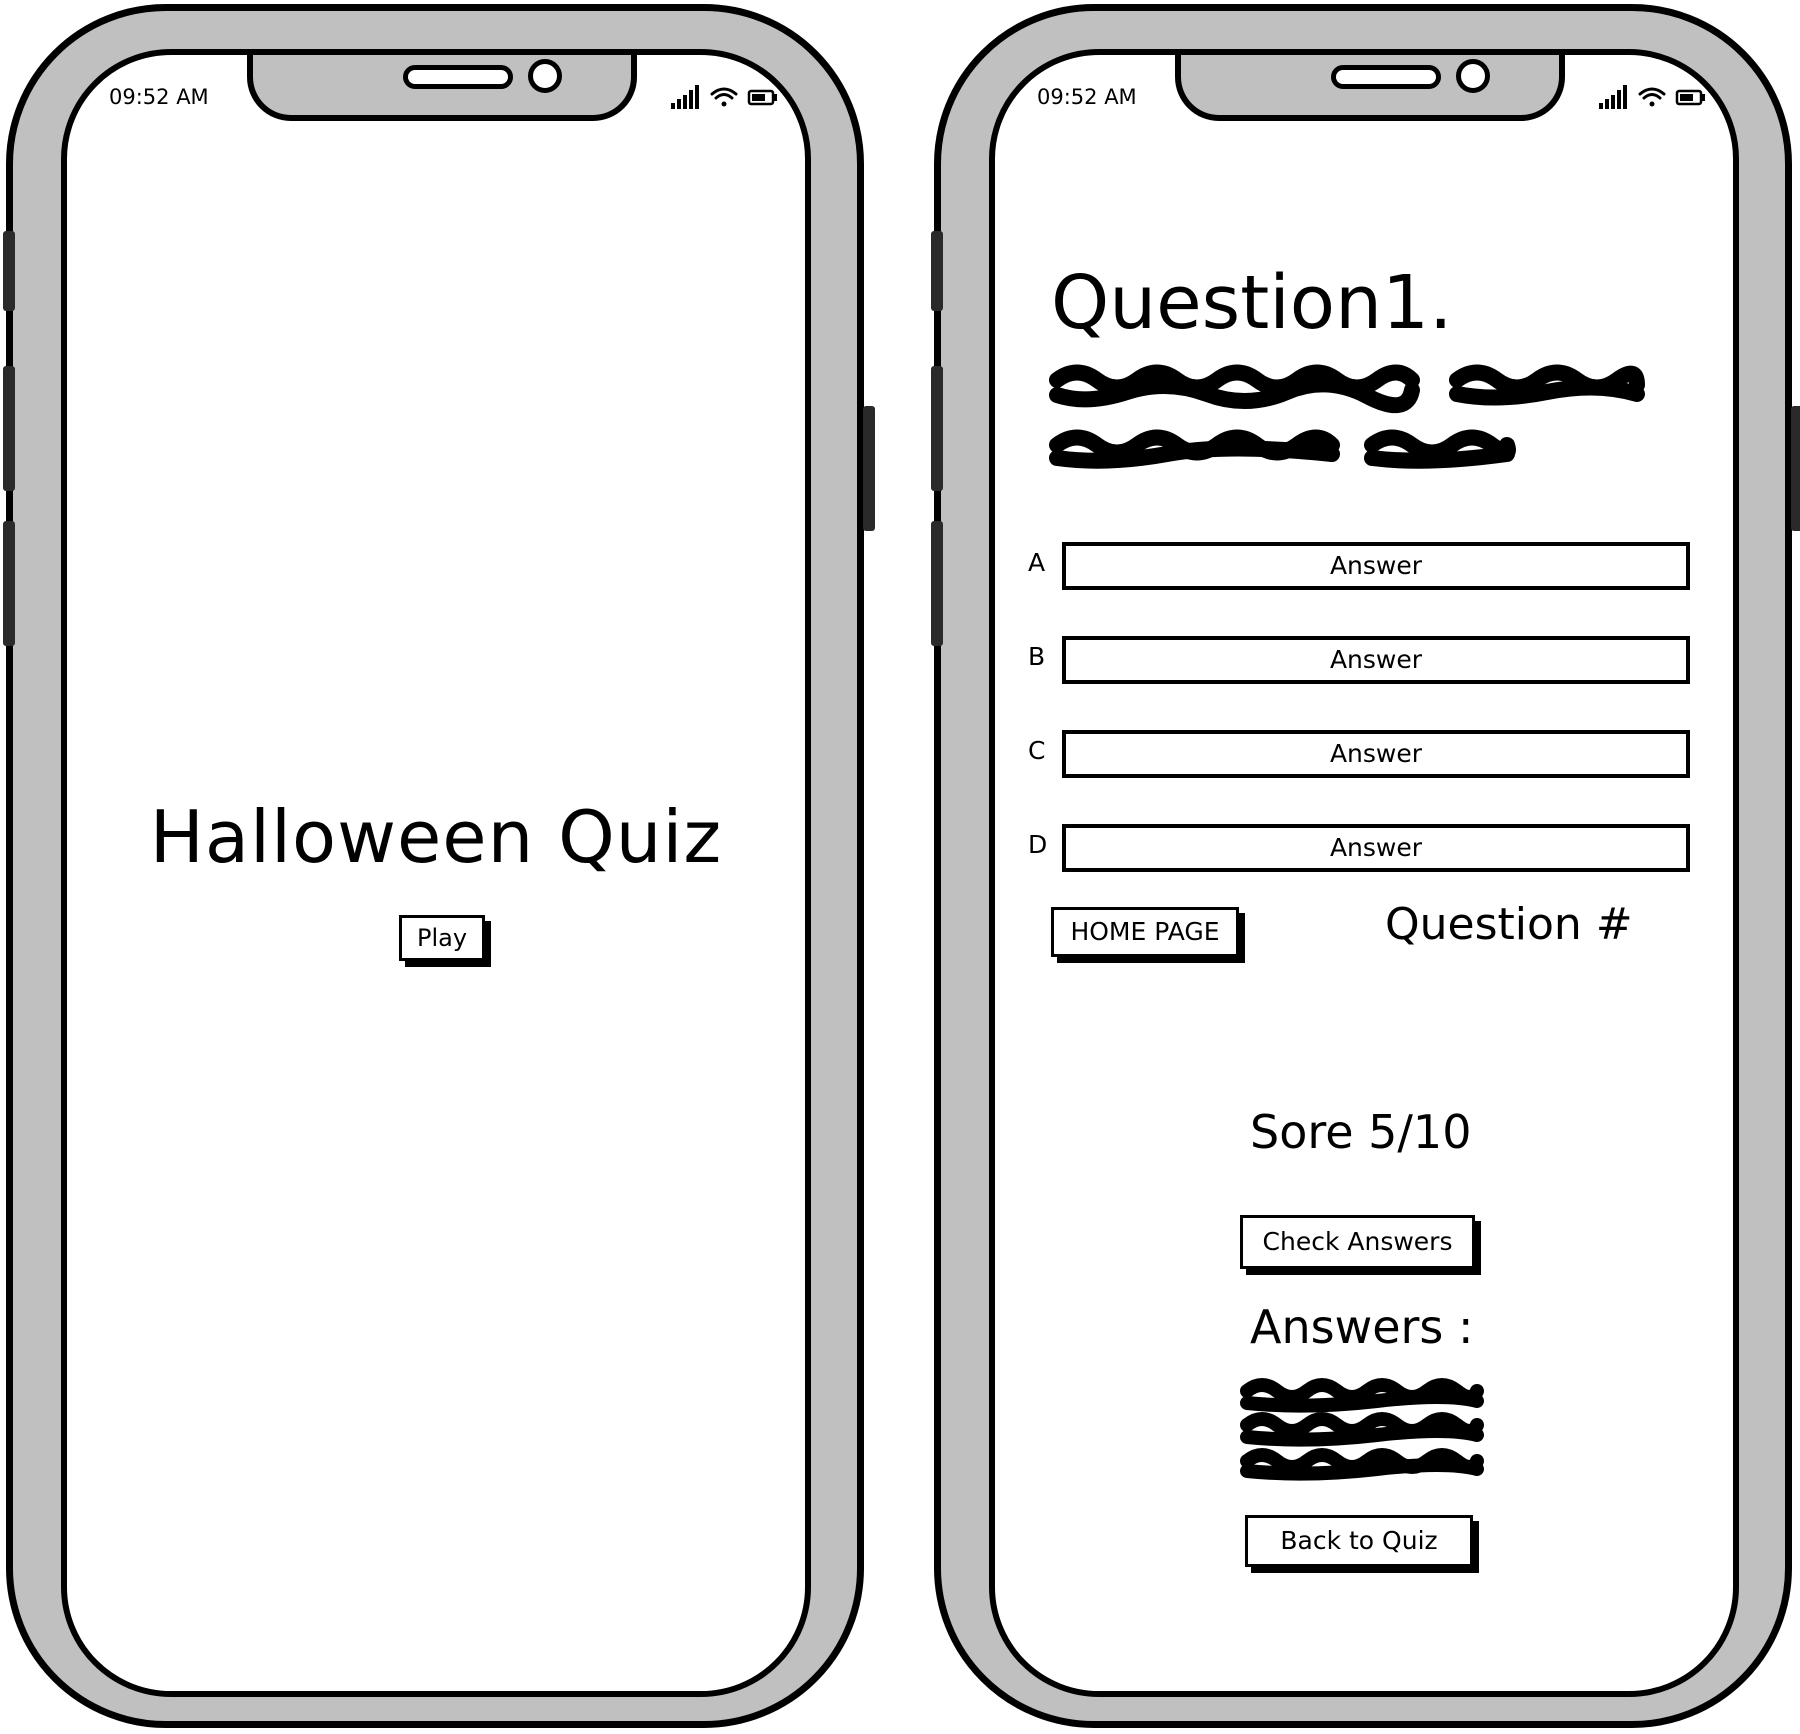 The image size is (1800, 1734). I want to click on score-display: Sore 5/10, so click(1361, 1132).